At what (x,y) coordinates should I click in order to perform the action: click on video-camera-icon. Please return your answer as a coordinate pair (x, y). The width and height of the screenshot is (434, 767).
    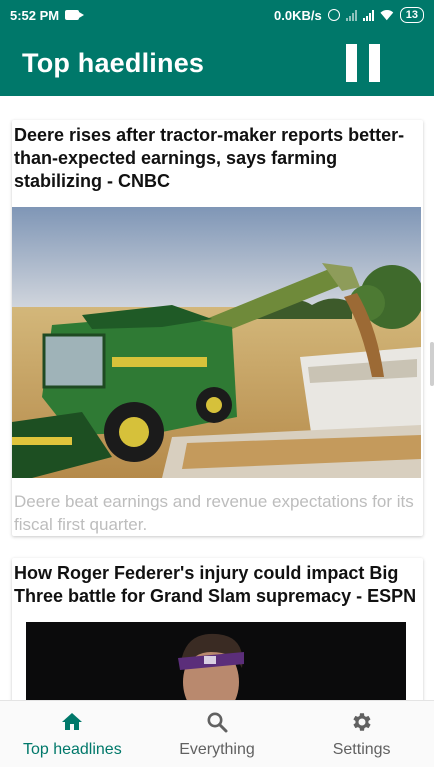
    Looking at the image, I should click on (75, 15).